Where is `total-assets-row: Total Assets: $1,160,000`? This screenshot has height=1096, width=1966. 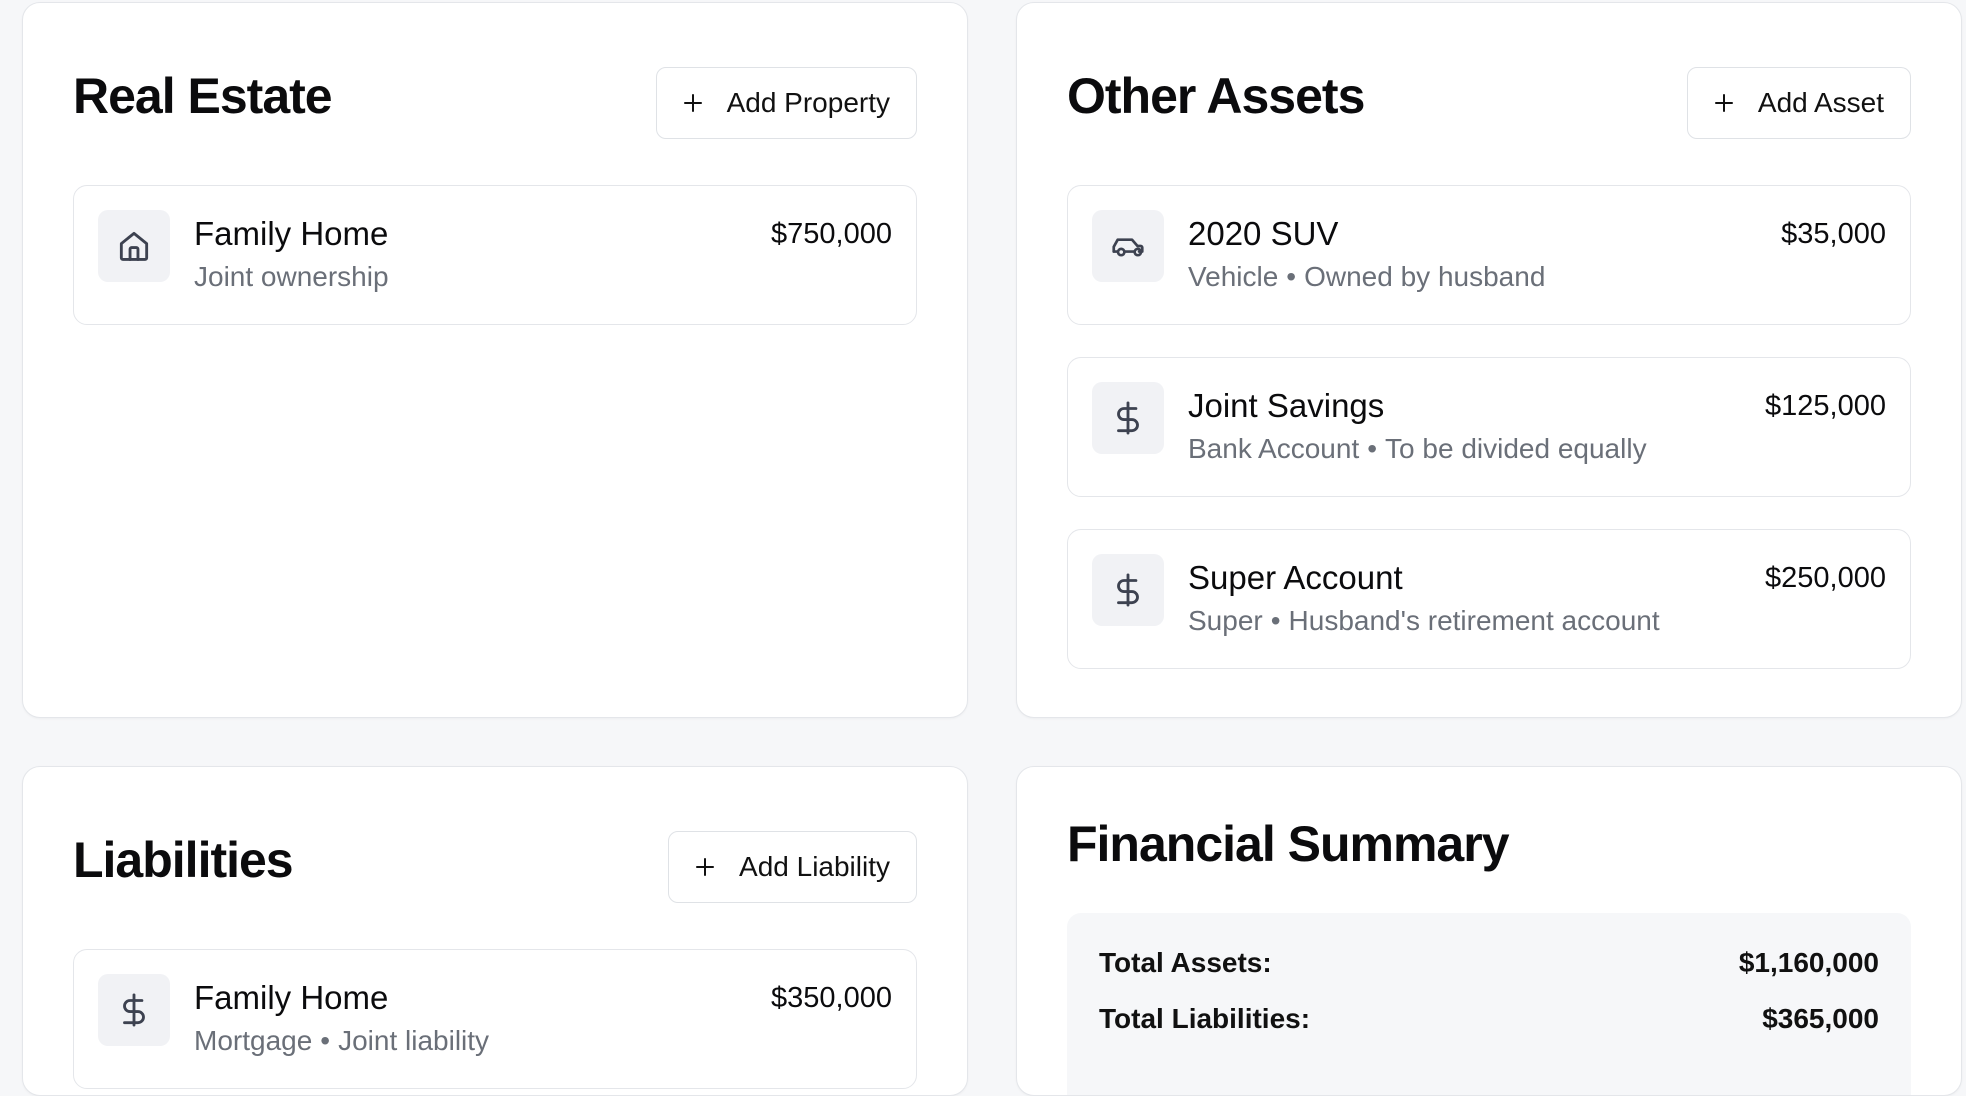 total-assets-row: Total Assets: $1,160,000 is located at coordinates (1489, 967).